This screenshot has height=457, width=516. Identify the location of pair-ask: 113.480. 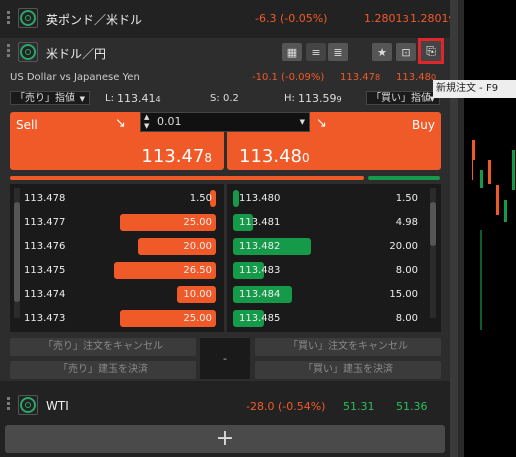
(416, 77).